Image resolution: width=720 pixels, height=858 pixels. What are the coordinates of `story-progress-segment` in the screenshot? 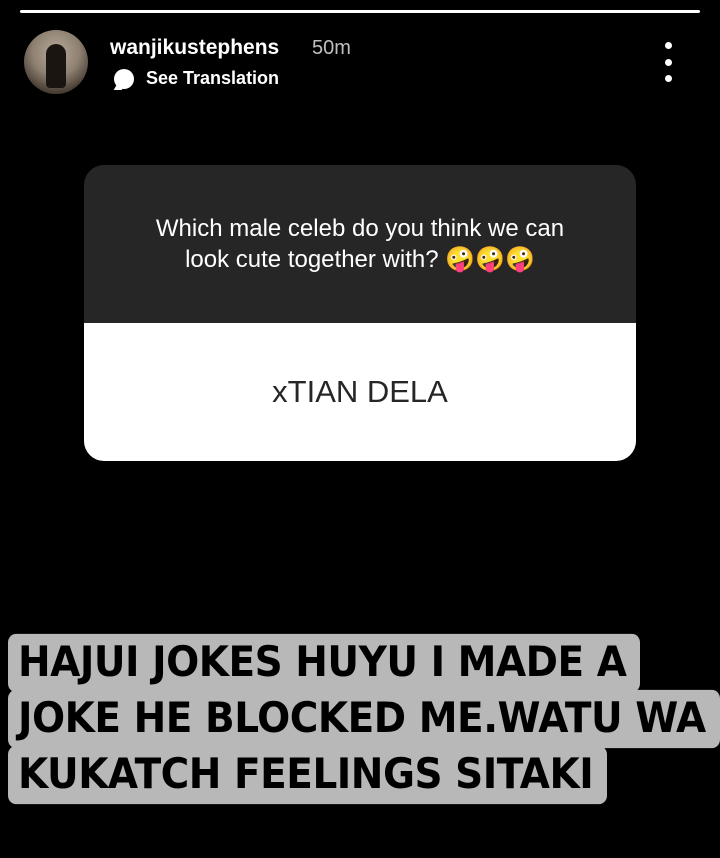 It's located at (360, 11).